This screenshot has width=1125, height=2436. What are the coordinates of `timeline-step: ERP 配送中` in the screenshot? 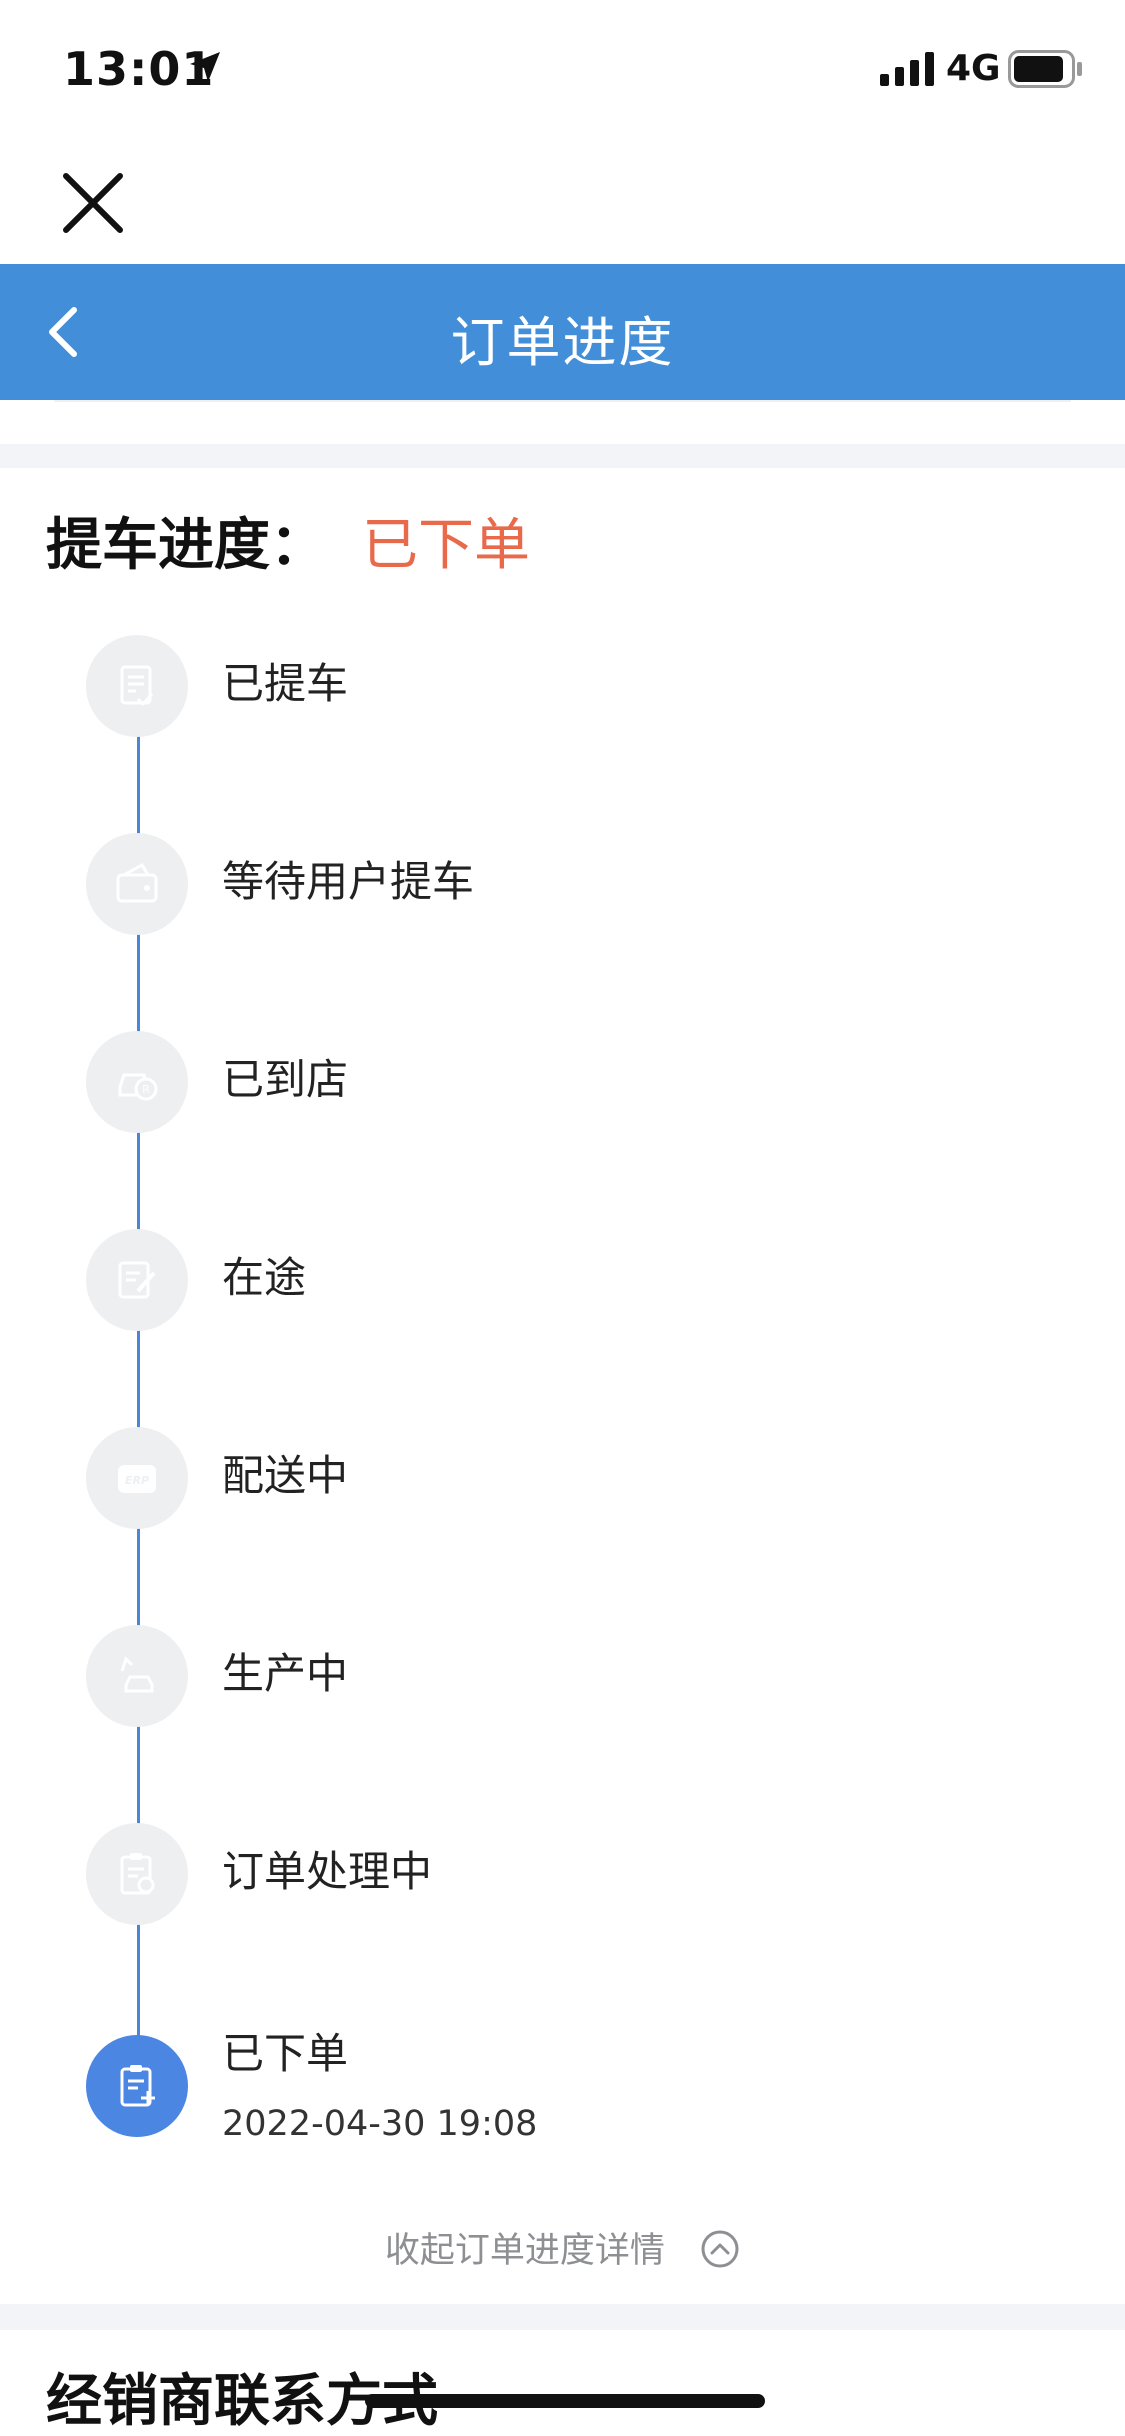 It's located at (562, 1472).